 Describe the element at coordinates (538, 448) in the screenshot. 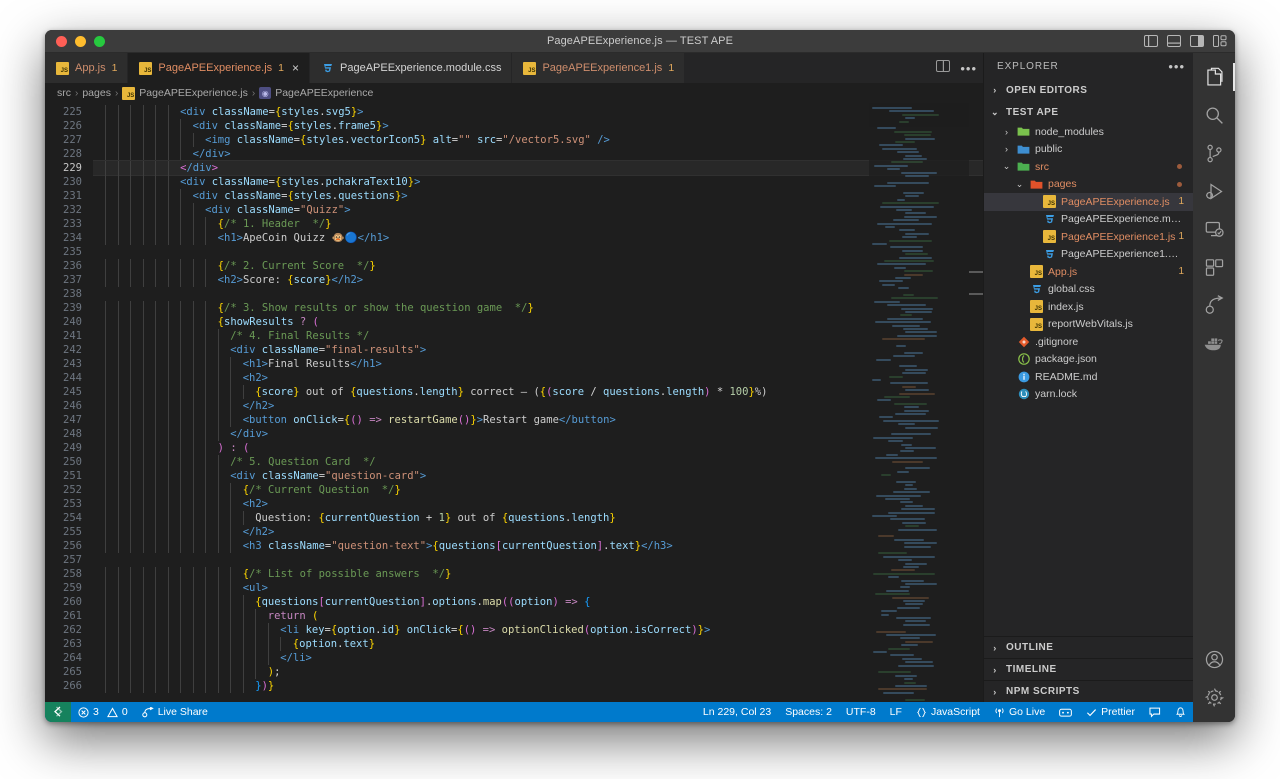

I see `code-line: ) : (` at that location.